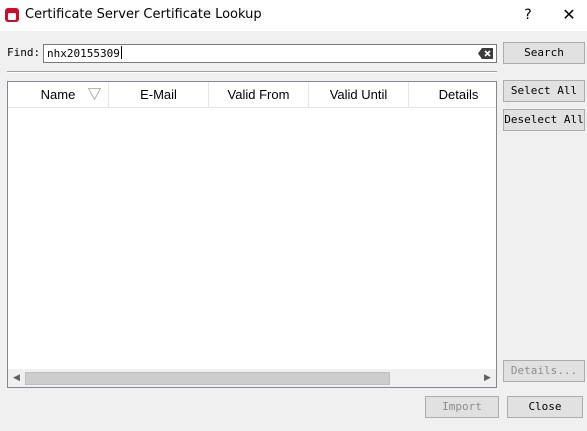 Image resolution: width=587 pixels, height=431 pixels. I want to click on window-close-button: ✕, so click(569, 15).